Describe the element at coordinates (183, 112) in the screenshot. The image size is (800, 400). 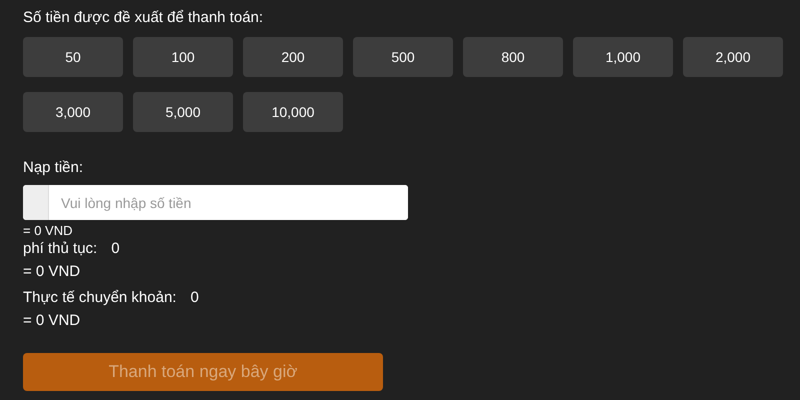
I see `amount-button: 5,000` at that location.